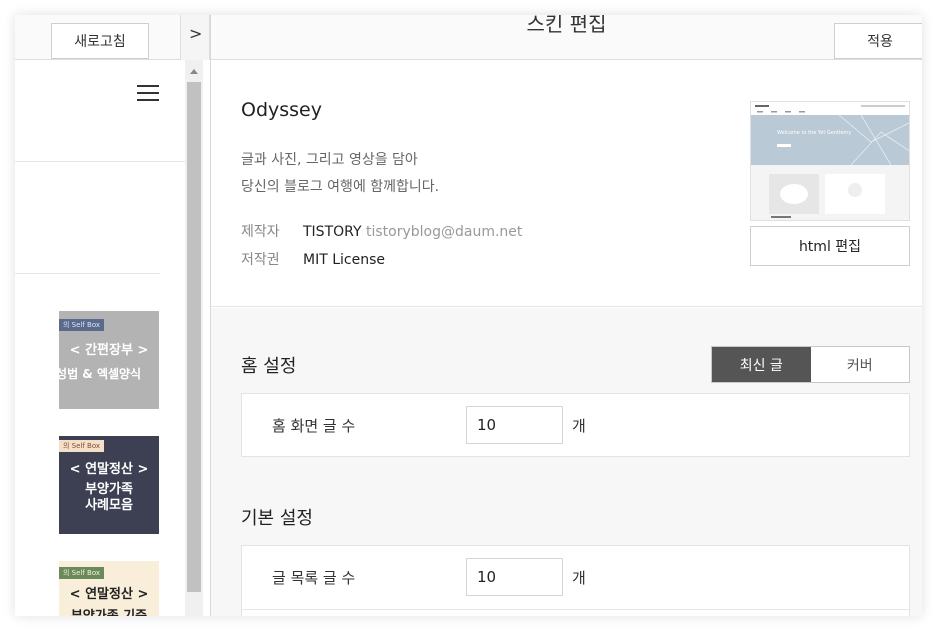 This screenshot has width=937, height=631. Describe the element at coordinates (269, 366) in the screenshot. I see `home-settings-title: 홈 설정` at that location.